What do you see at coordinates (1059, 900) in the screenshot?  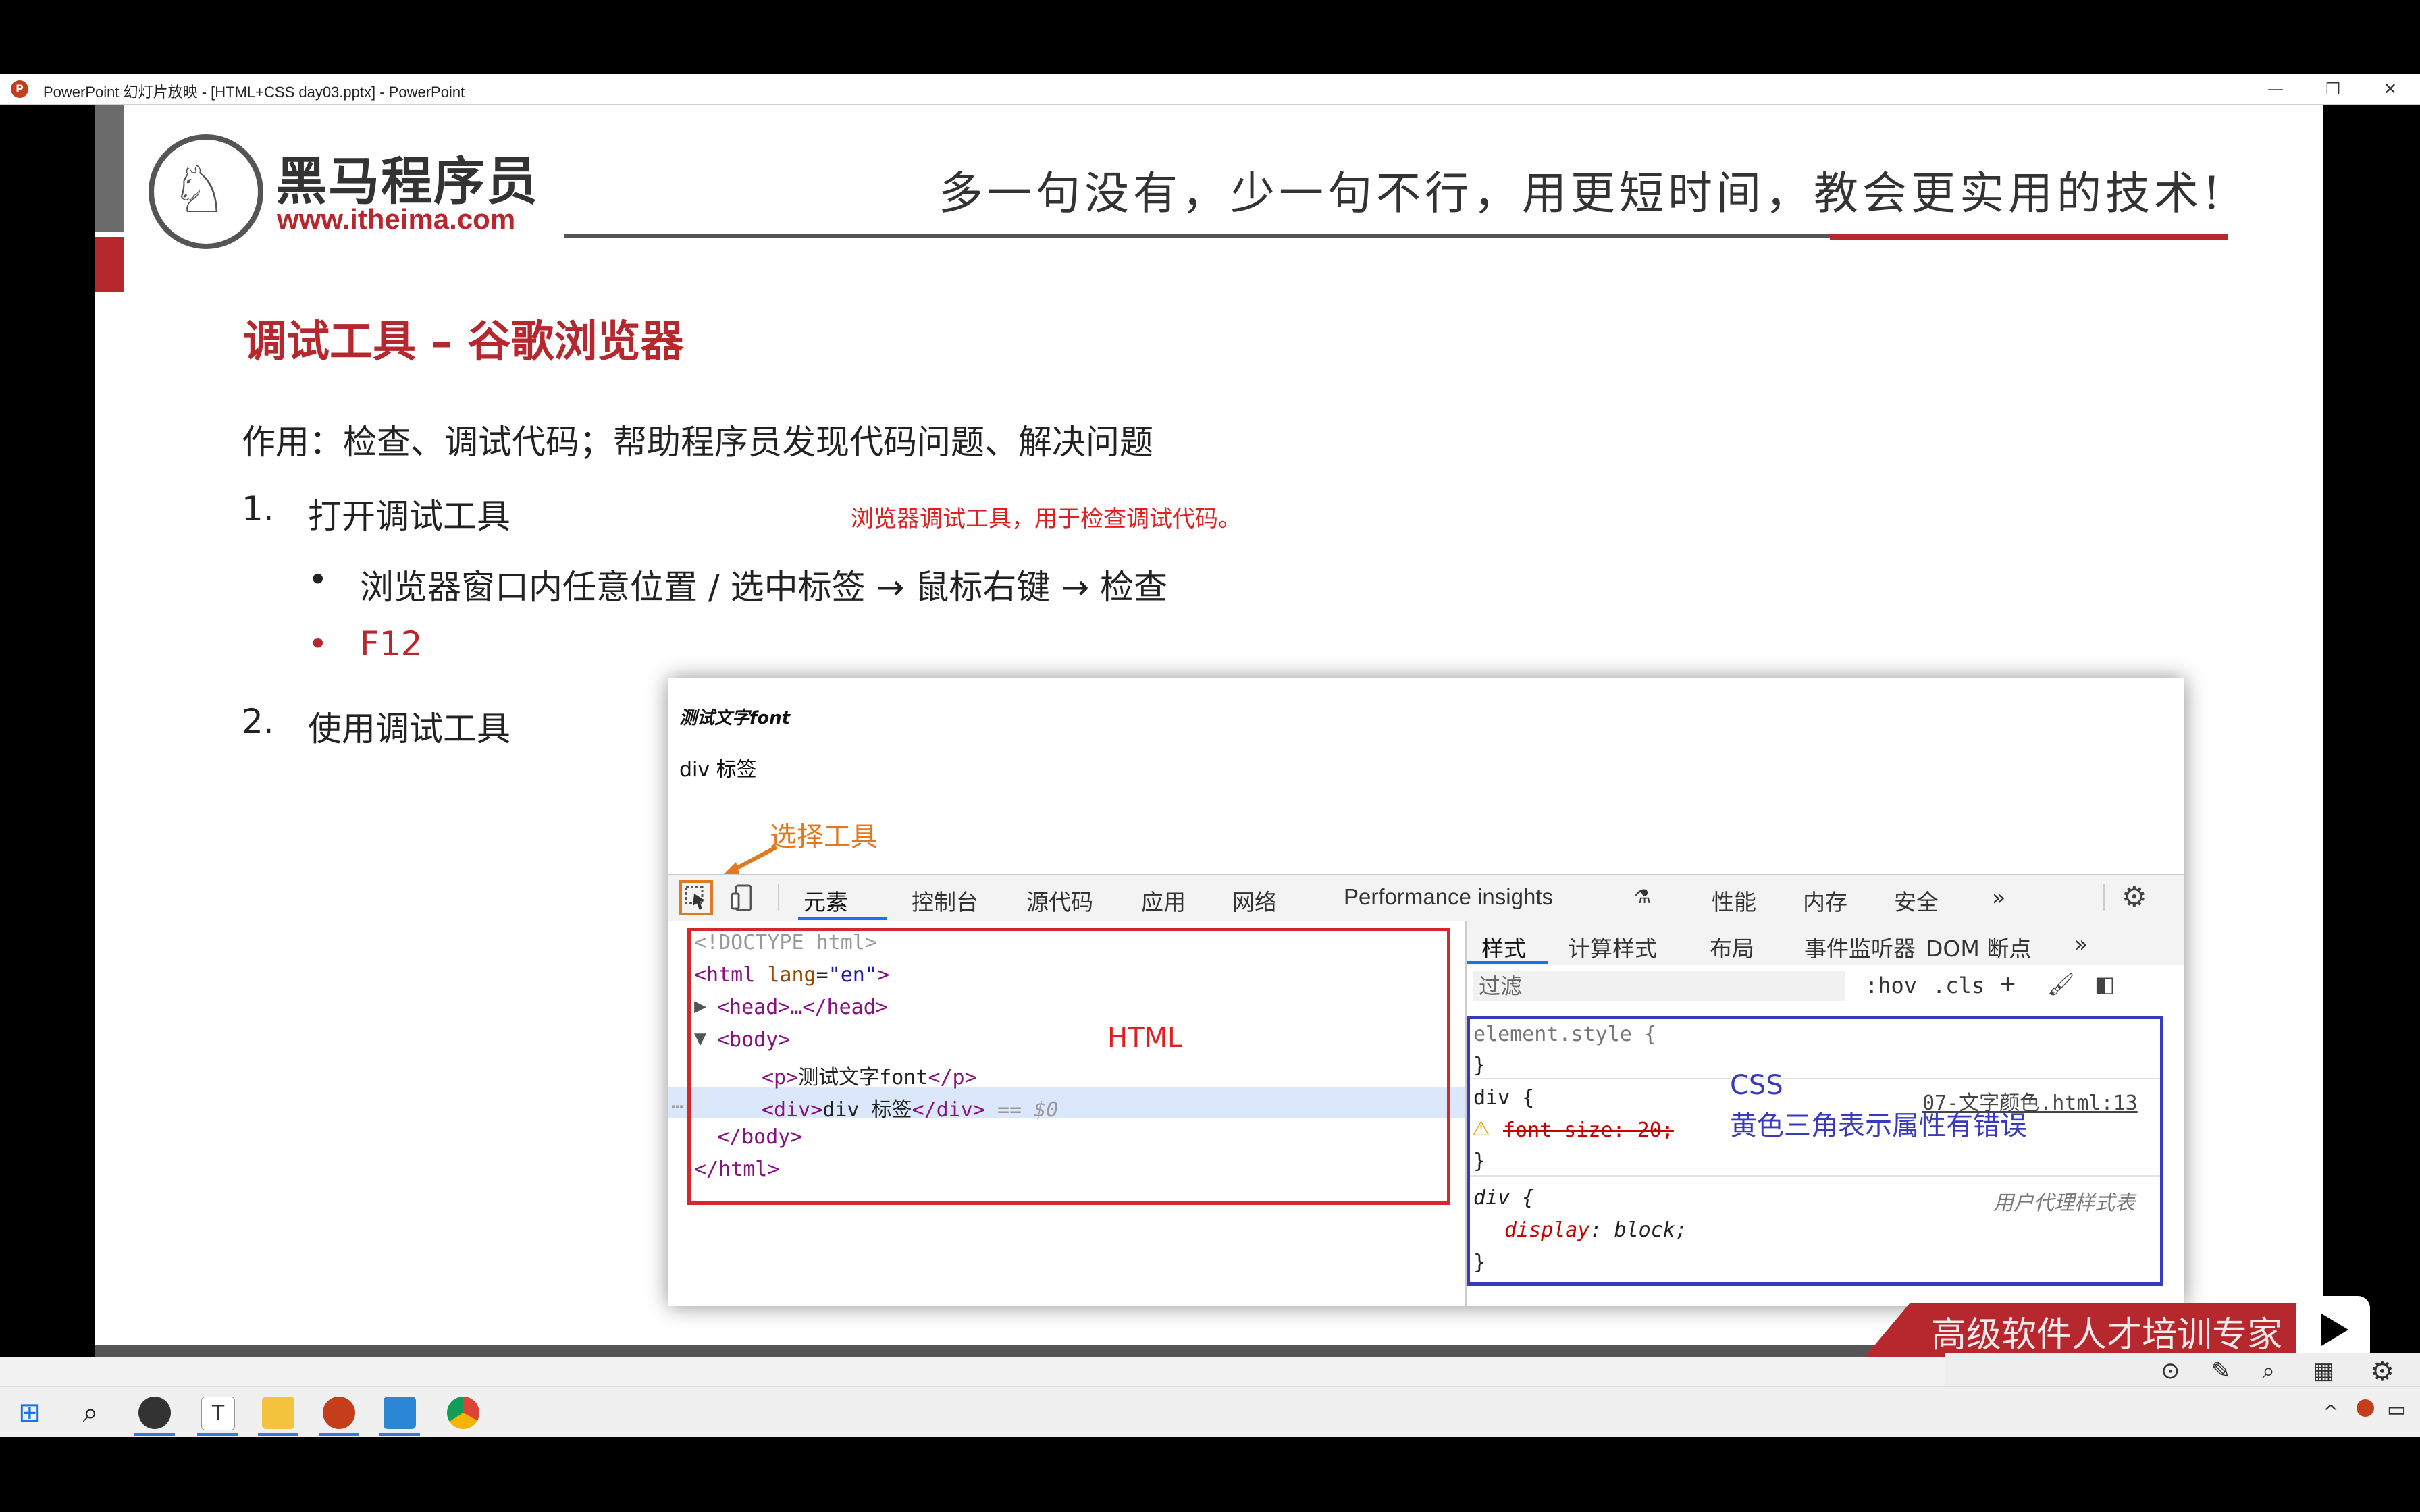 I see `tab-sources: 源代码` at bounding box center [1059, 900].